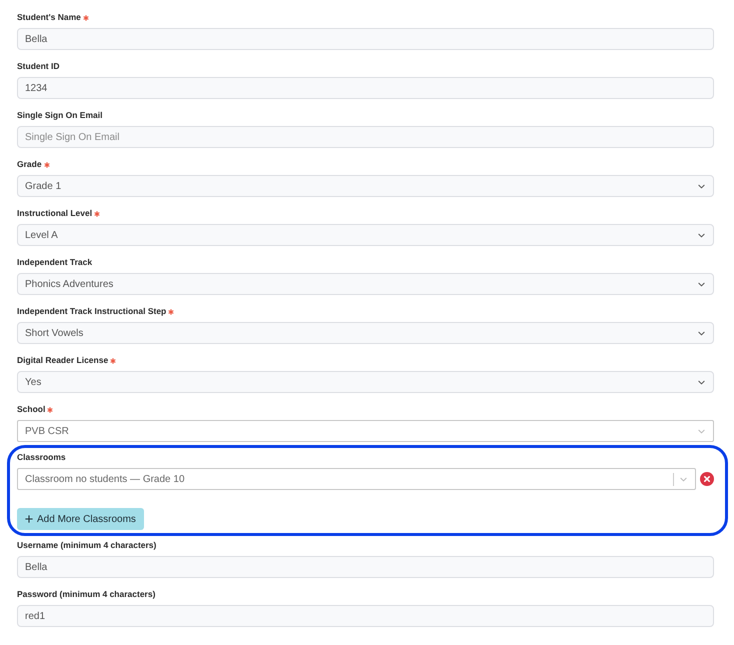 This screenshot has width=734, height=645. Describe the element at coordinates (59, 115) in the screenshot. I see `field-label: Single Sign On Email` at that location.